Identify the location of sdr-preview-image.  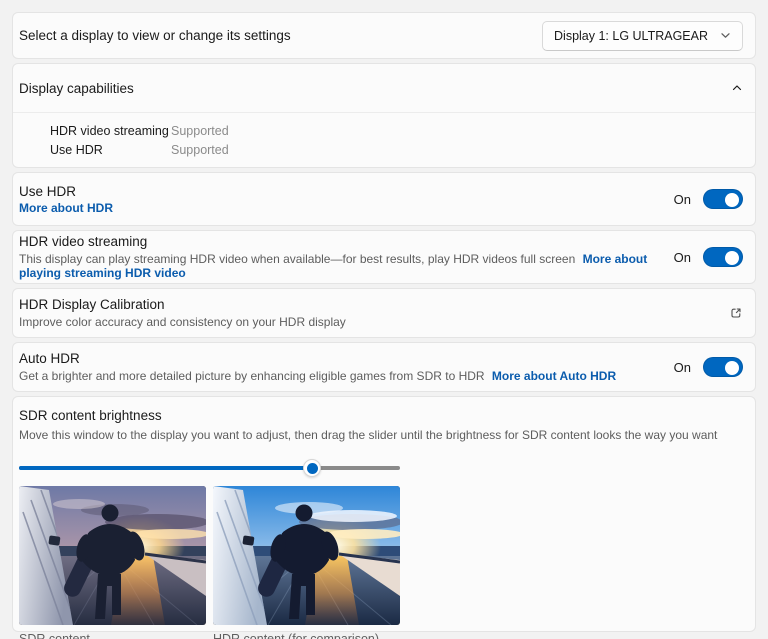
(112, 555).